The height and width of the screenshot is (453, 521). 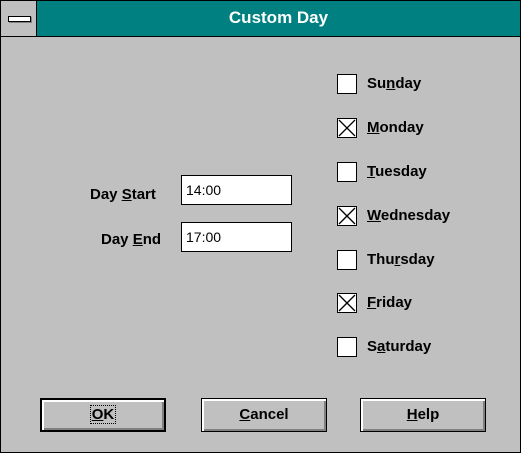 What do you see at coordinates (278, 17) in the screenshot?
I see `window-title: Custom Day` at bounding box center [278, 17].